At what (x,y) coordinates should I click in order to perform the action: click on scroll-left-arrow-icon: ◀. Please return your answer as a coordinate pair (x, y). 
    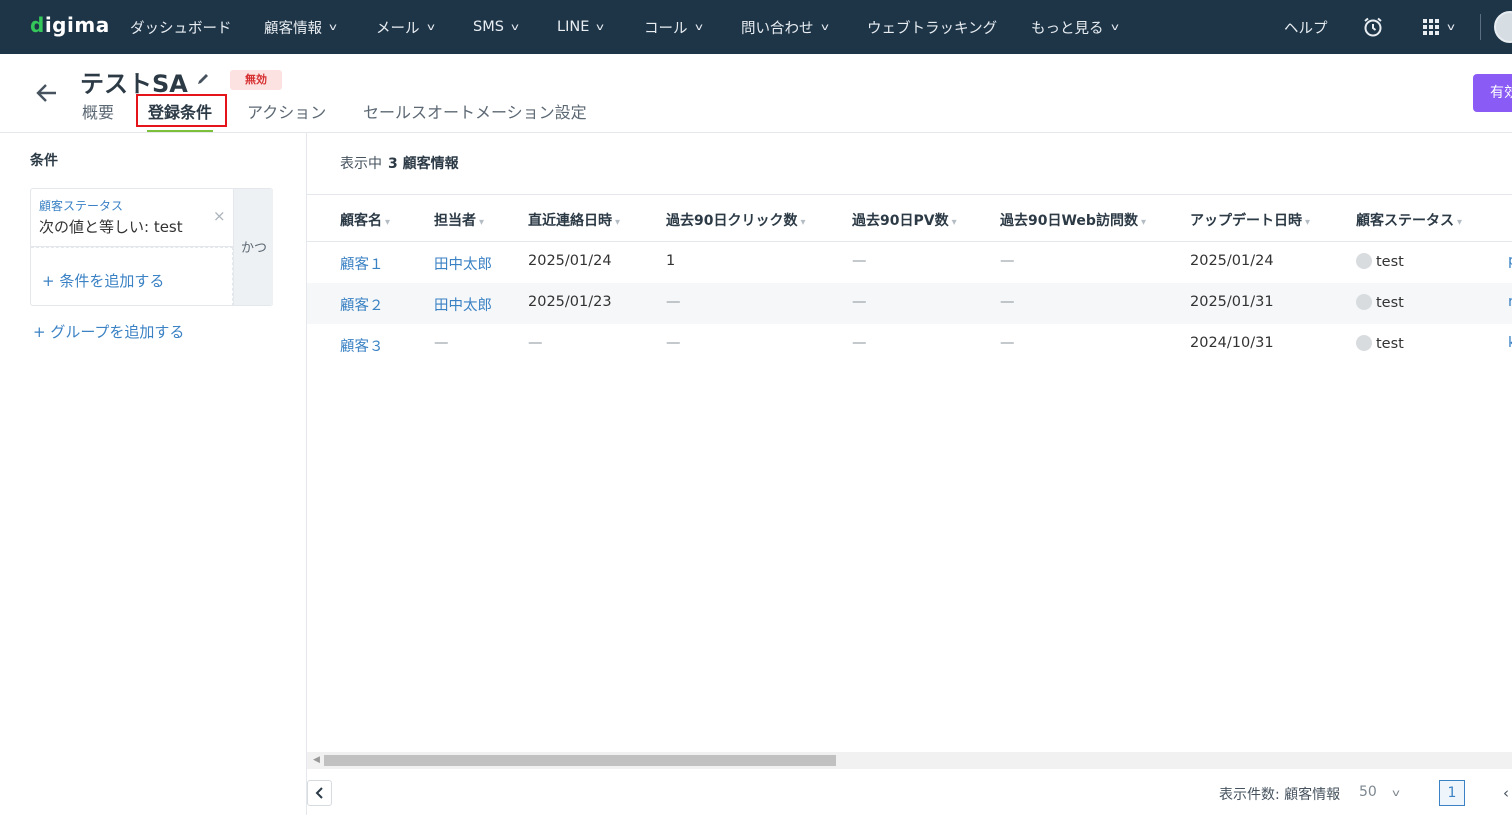
    Looking at the image, I should click on (316, 760).